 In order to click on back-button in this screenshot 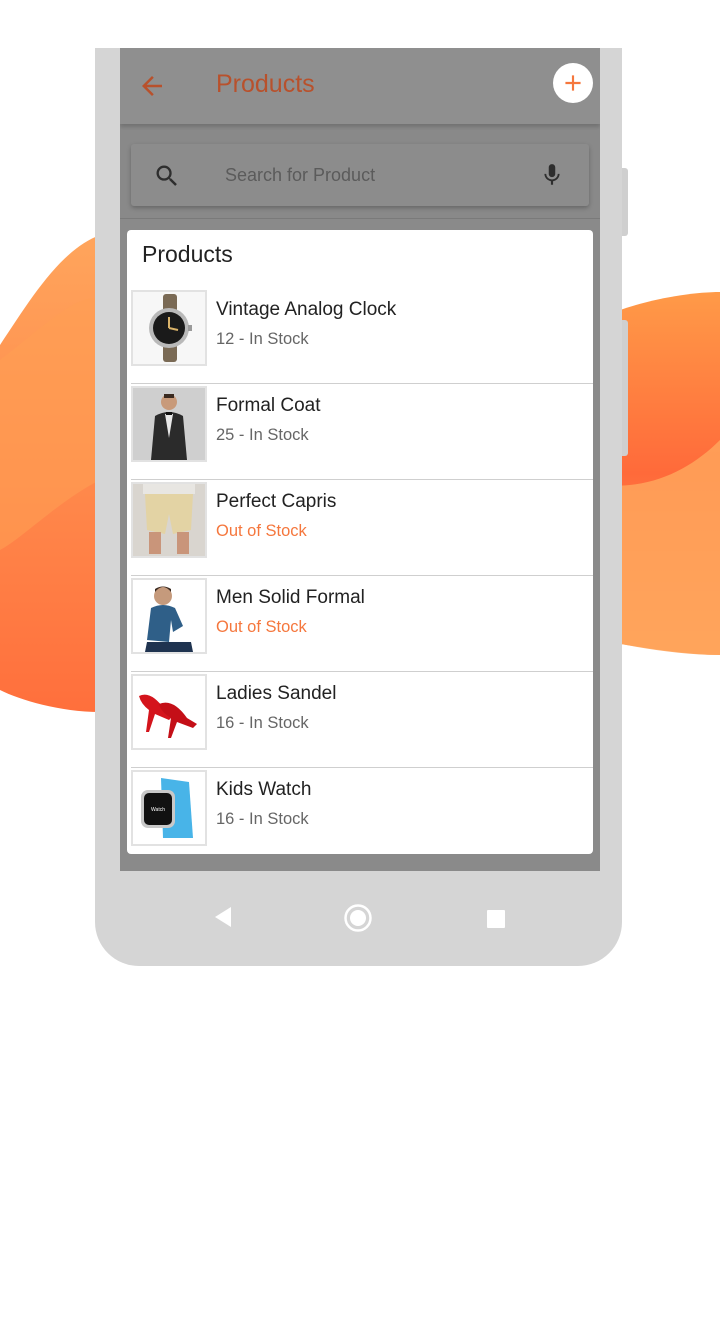, I will do `click(152, 86)`.